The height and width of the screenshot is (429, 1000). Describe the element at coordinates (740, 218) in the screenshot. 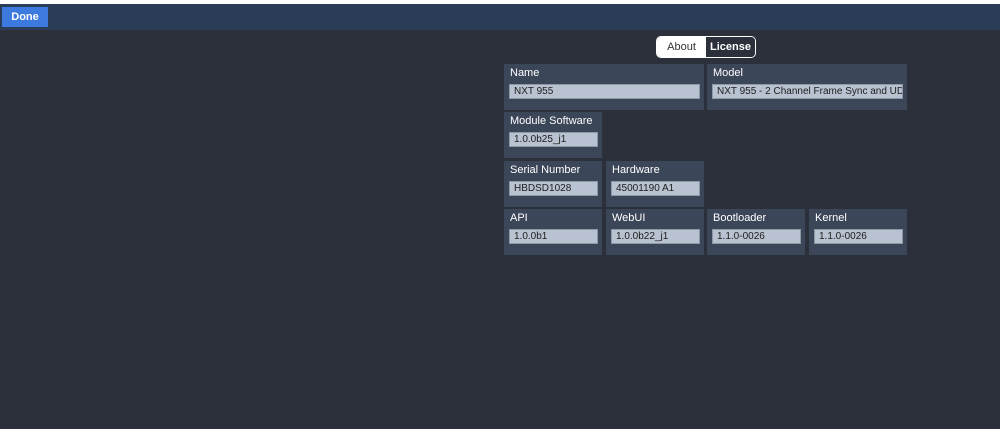

I see `bootloader-label: Bootloader` at that location.